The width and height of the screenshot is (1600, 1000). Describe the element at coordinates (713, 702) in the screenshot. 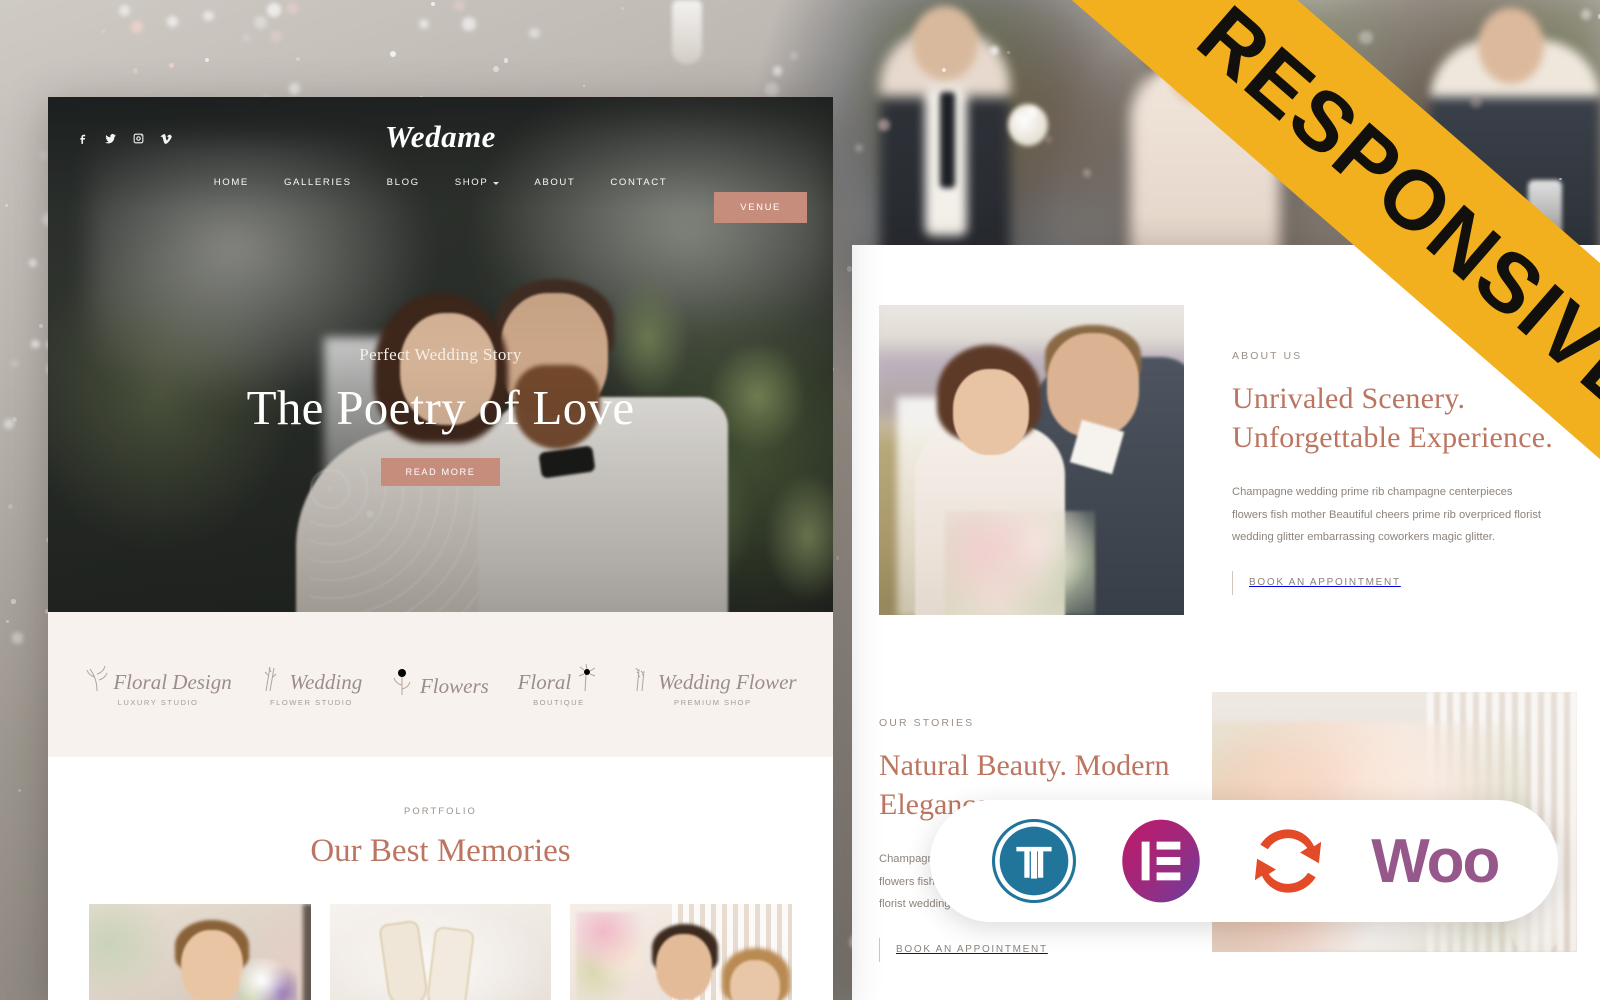

I see `partner-logo-sub: PREMIUM SHOP` at that location.